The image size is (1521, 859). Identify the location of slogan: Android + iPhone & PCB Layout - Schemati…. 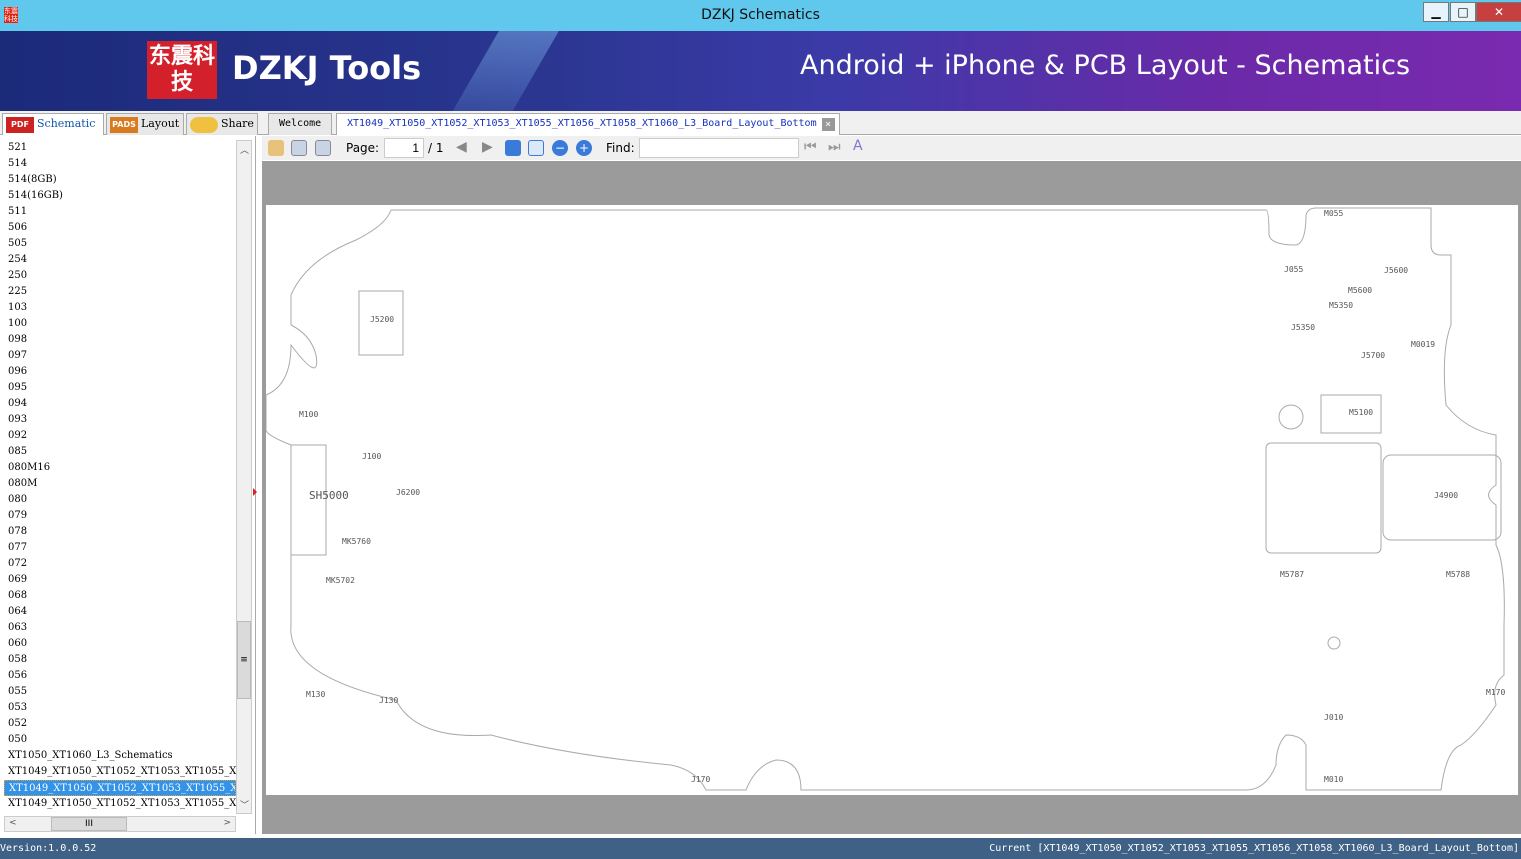
(1105, 65).